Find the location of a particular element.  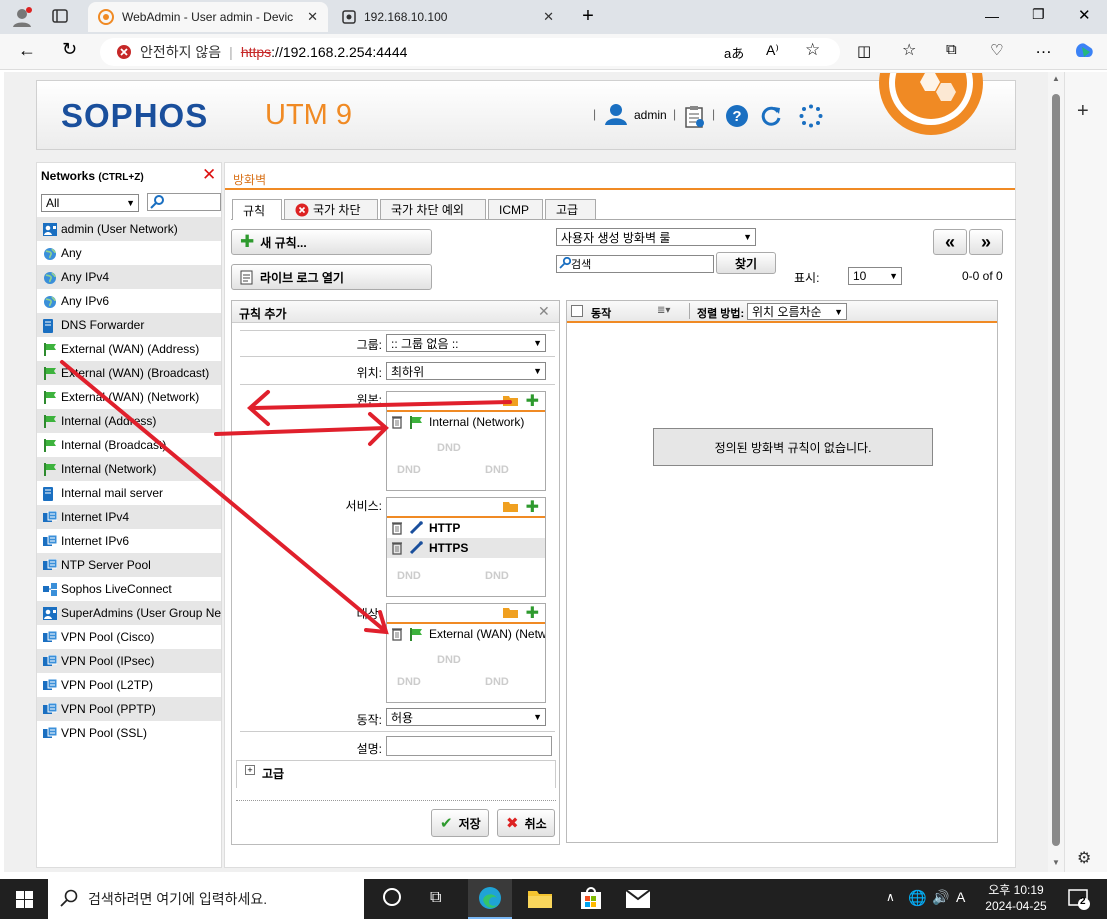

page-scrollbar: ▲ ▼ is located at coordinates (1056, 472).